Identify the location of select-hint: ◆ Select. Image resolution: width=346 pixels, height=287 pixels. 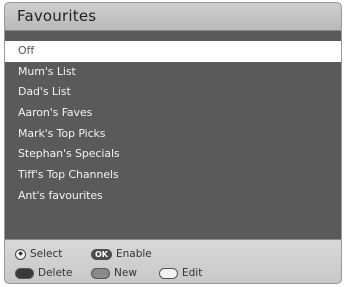
(38, 254).